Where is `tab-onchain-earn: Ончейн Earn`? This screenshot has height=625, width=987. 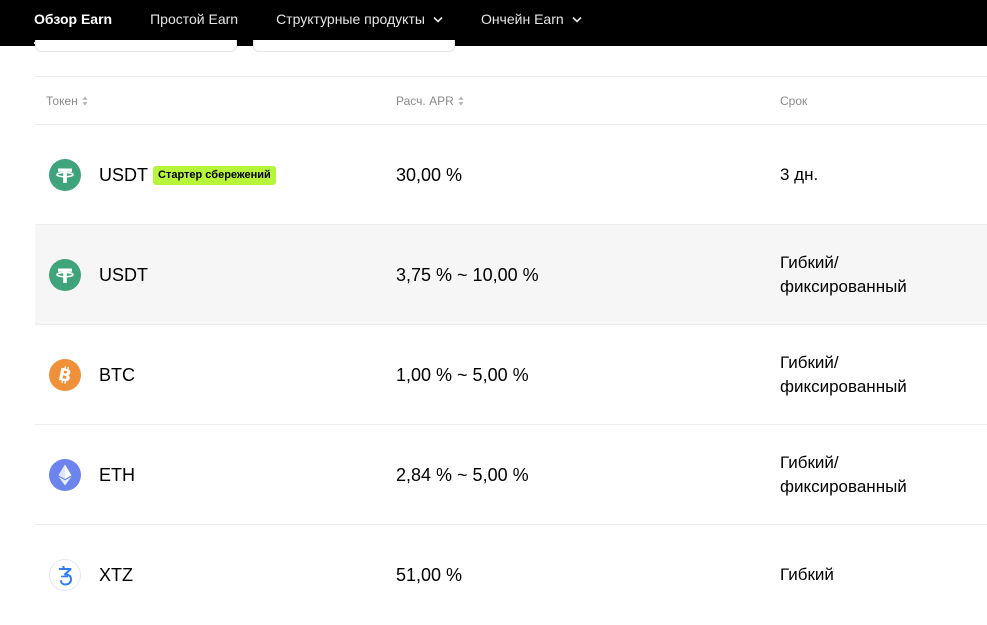 tab-onchain-earn: Ончейн Earn is located at coordinates (531, 19).